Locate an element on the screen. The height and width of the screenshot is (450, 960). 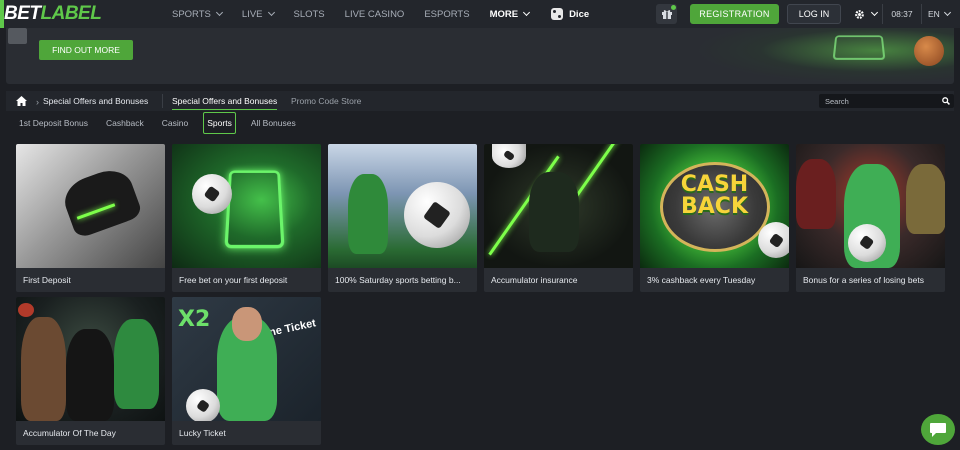
nav-sports-label: SPORTS is located at coordinates (191, 14).